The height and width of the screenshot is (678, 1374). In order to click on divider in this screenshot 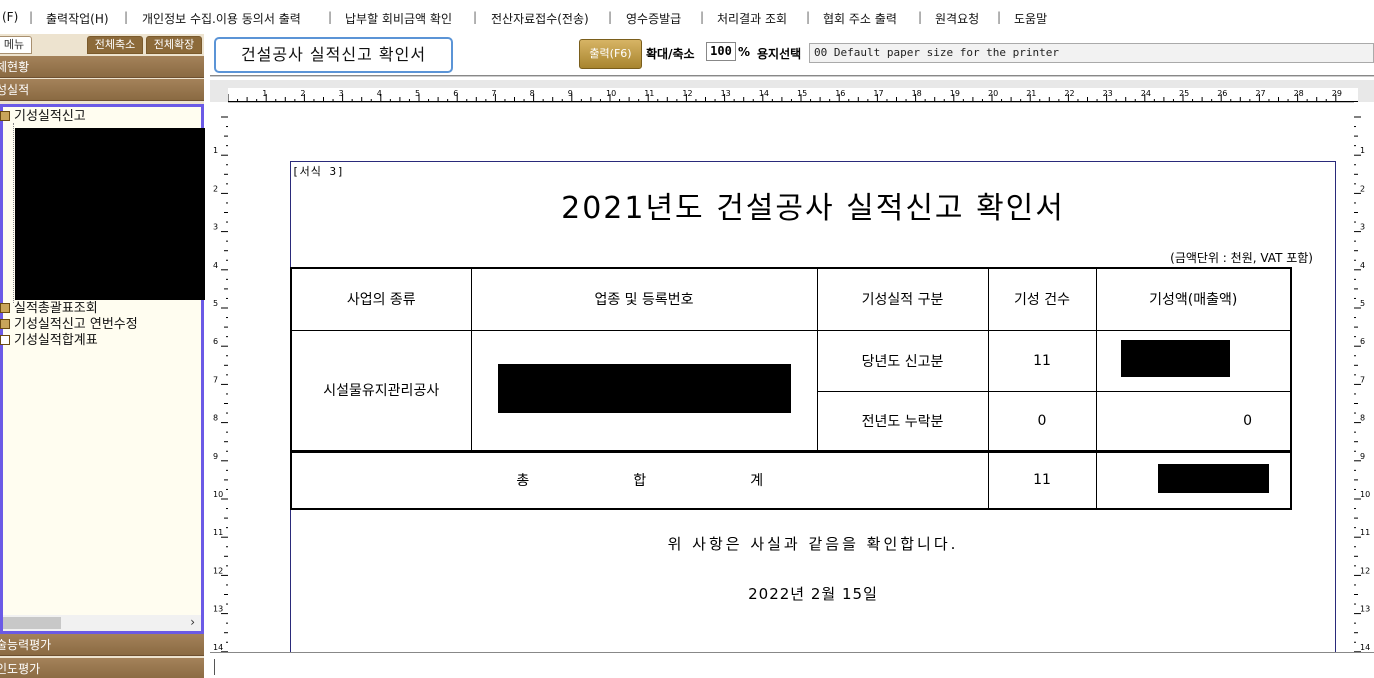, I will do `click(792, 76)`.